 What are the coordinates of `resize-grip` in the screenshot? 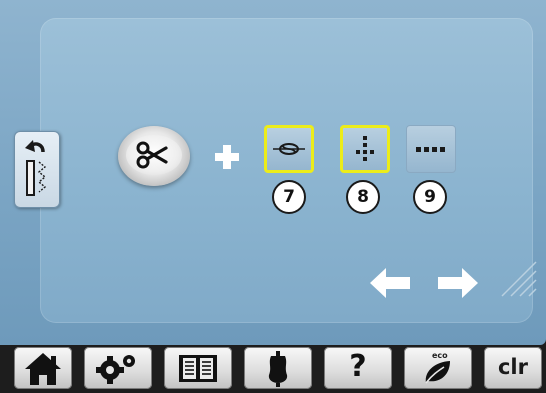 It's located at (519, 279).